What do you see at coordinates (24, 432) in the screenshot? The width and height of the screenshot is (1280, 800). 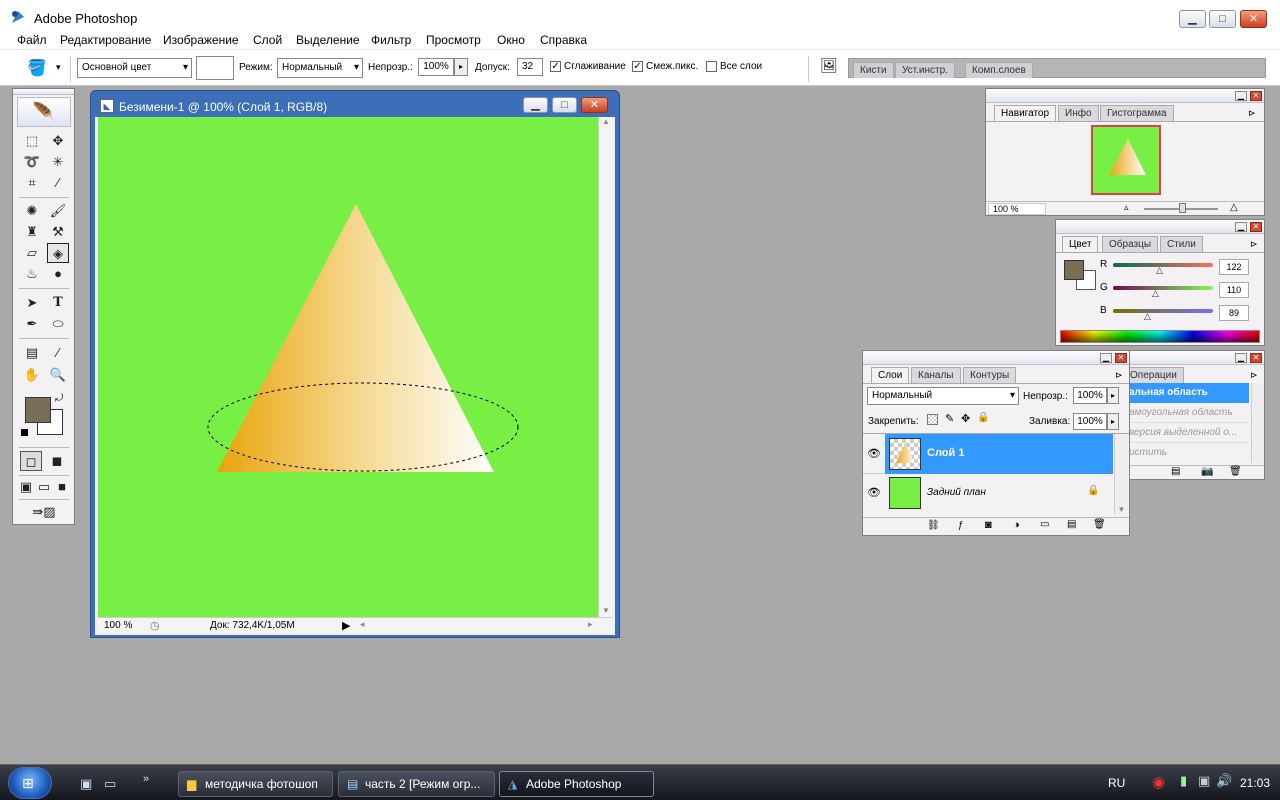 I see `default-colors-icon` at bounding box center [24, 432].